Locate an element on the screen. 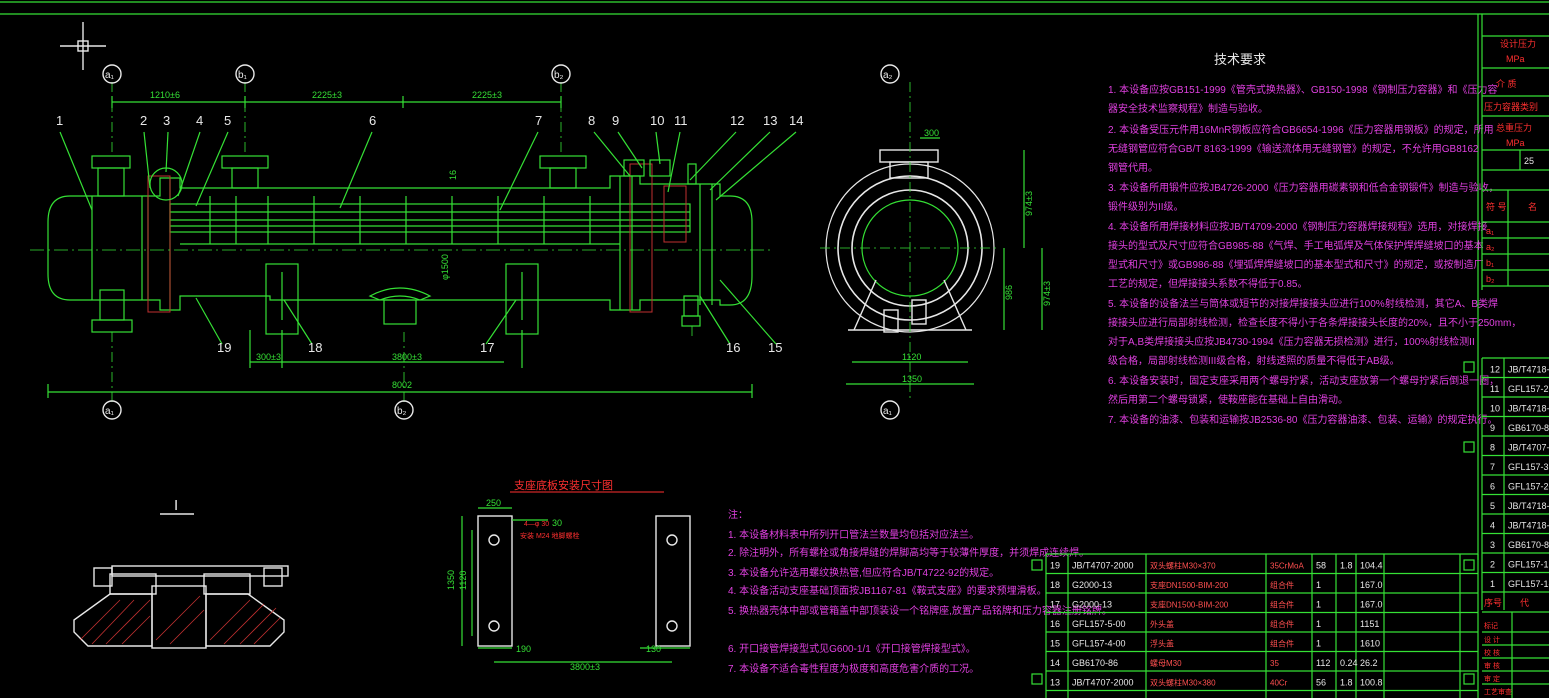  bp-cell-name: 外头盖 is located at coordinates (1162, 624).